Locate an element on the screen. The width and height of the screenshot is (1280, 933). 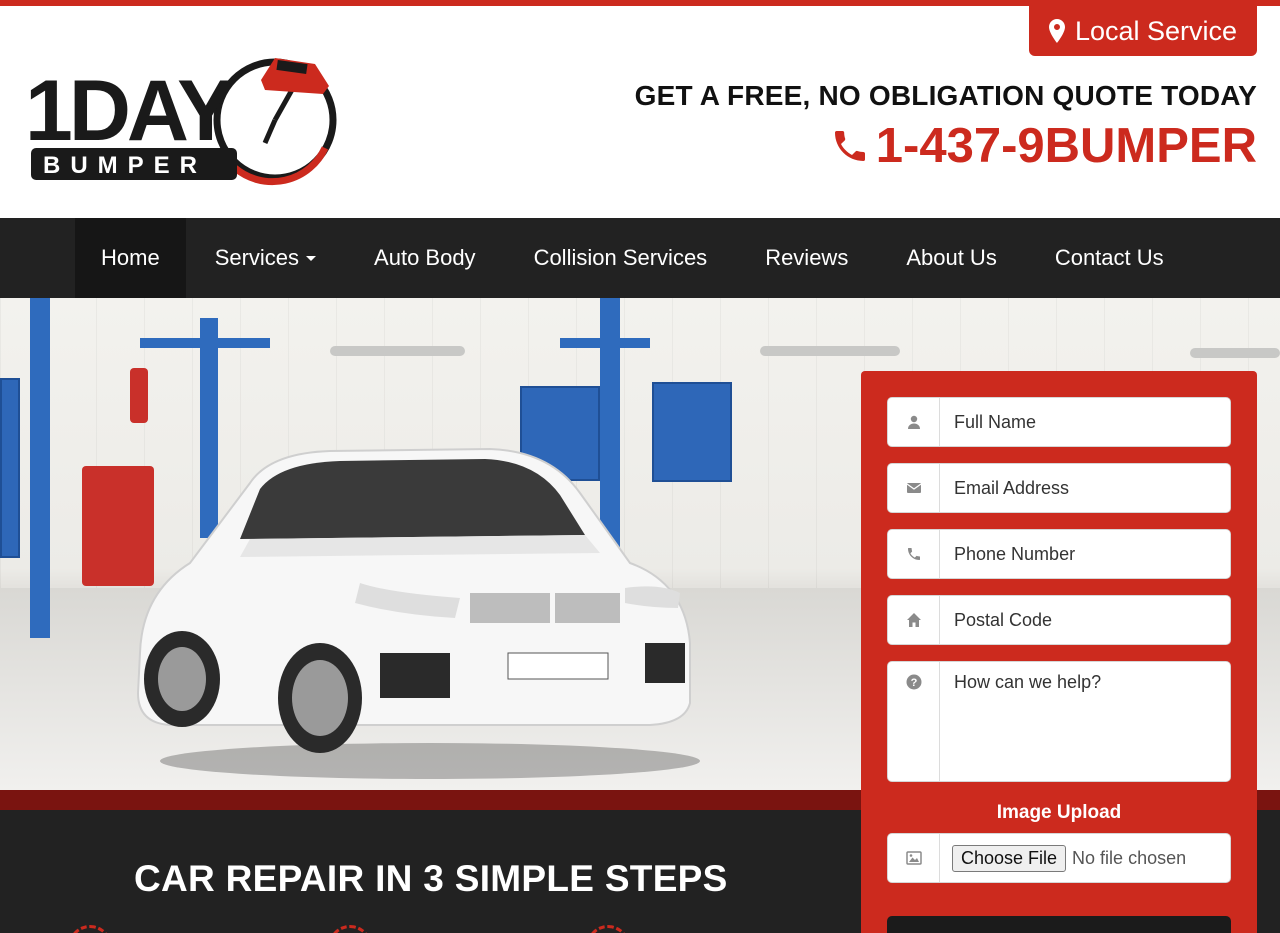
logo-text-1day: 1DAY is located at coordinates (129, 111).